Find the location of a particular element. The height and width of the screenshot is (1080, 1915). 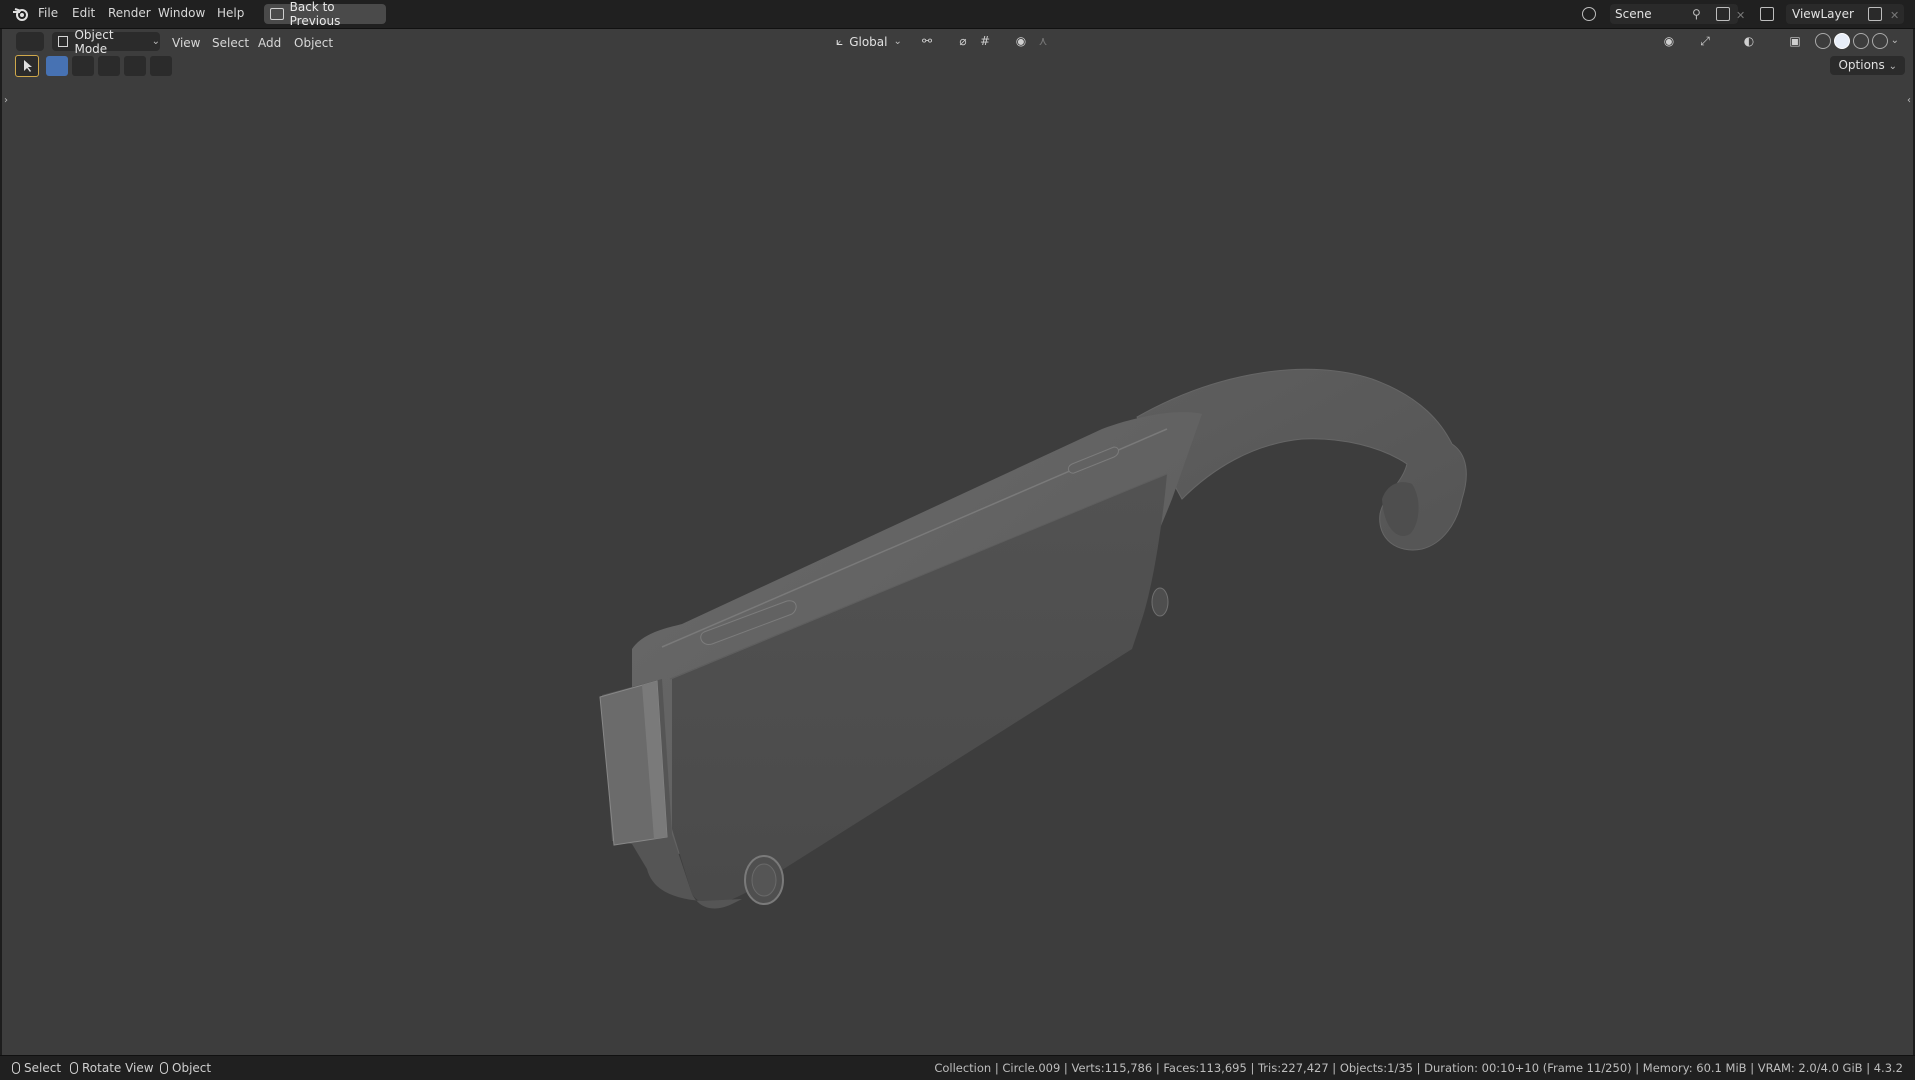

back-to-previous-label: Back to Previous is located at coordinates (315, 14).